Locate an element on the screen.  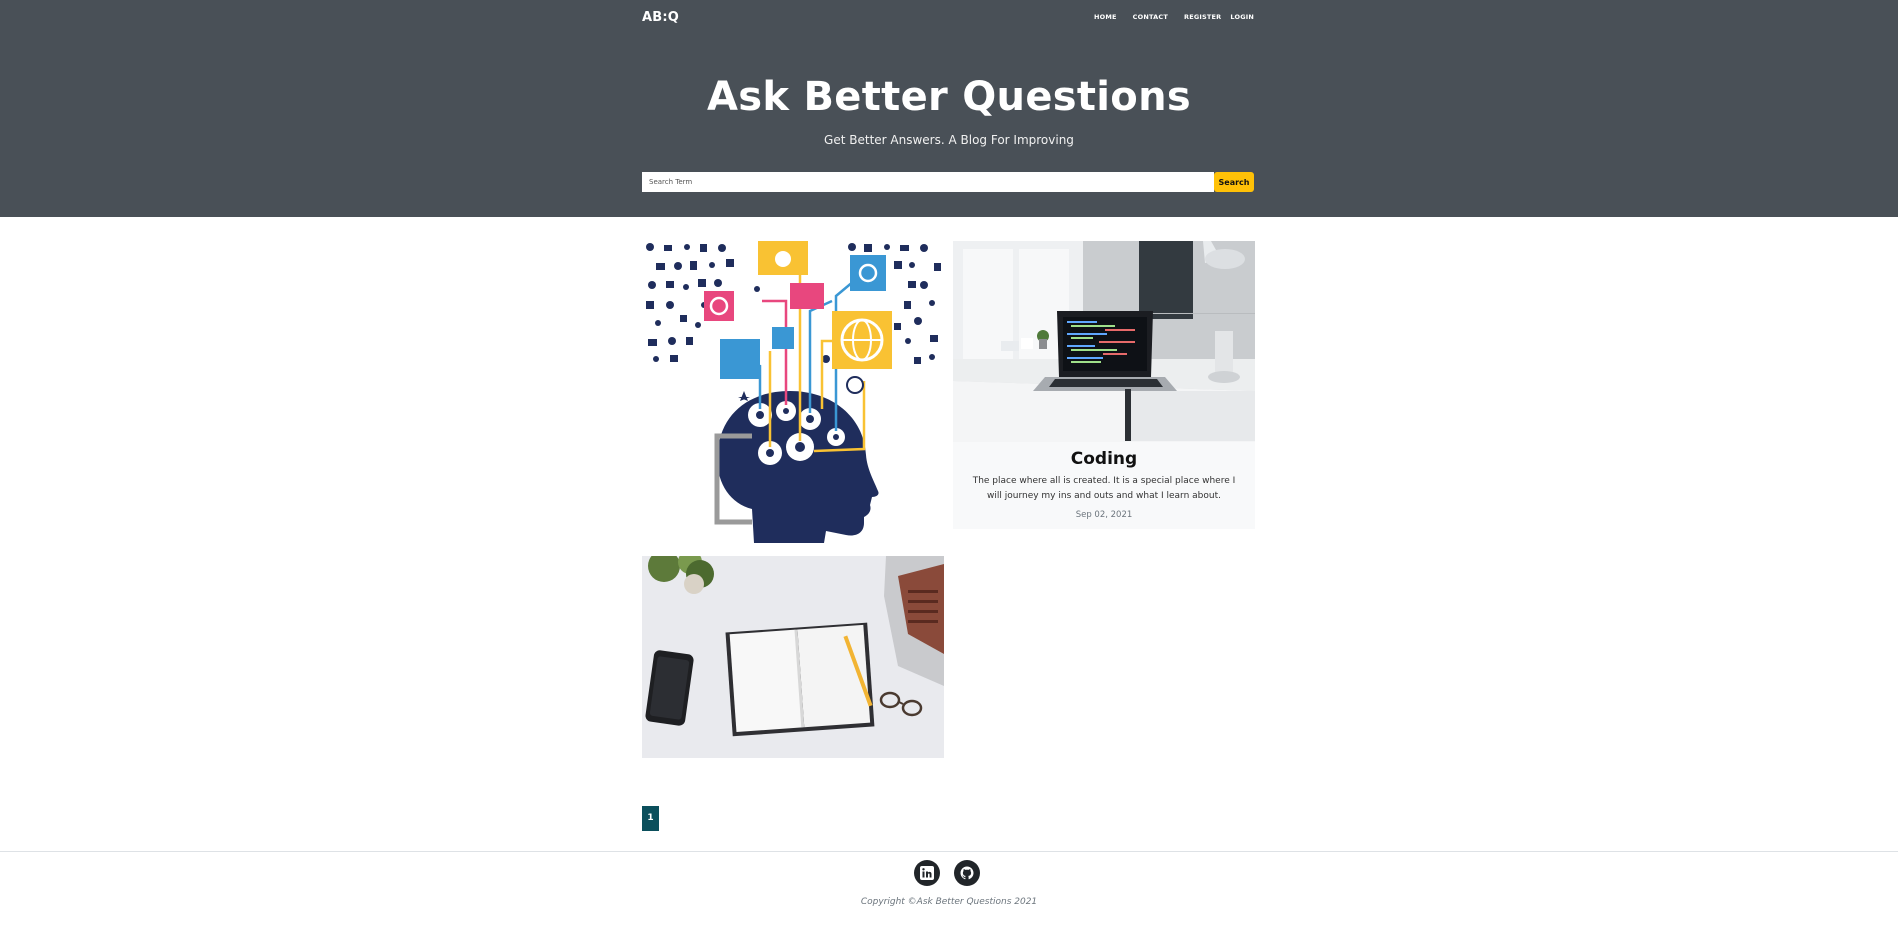
post-image-head-gears is located at coordinates (793, 392).